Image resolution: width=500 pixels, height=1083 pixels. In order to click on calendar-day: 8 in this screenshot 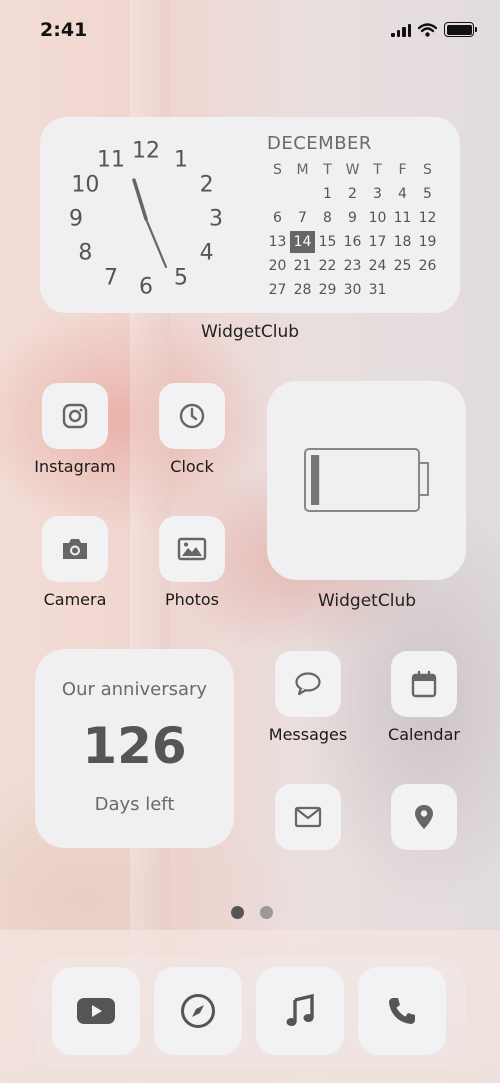, I will do `click(327, 218)`.